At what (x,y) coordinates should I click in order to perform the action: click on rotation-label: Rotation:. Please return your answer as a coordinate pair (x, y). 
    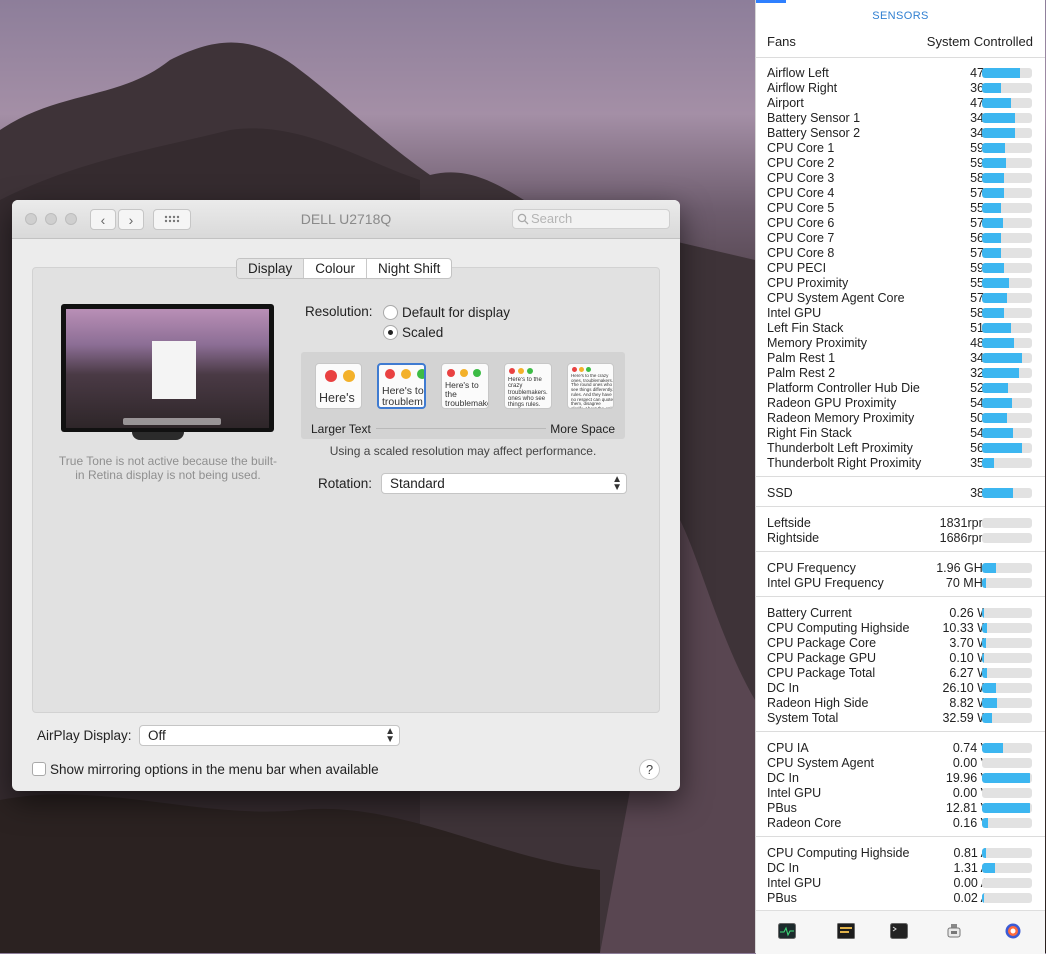
    Looking at the image, I should click on (345, 483).